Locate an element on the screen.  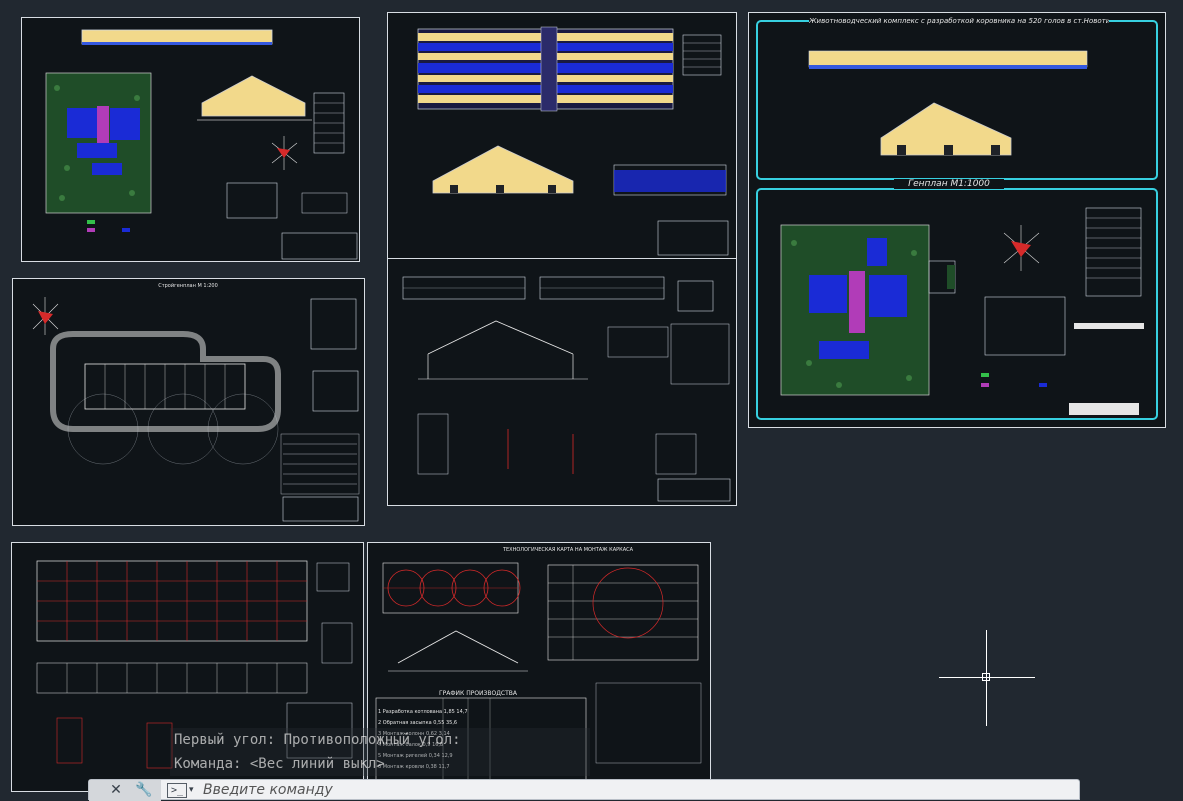
recent-commands-dropdown-icon: ▾ is located at coordinates (194, 790).